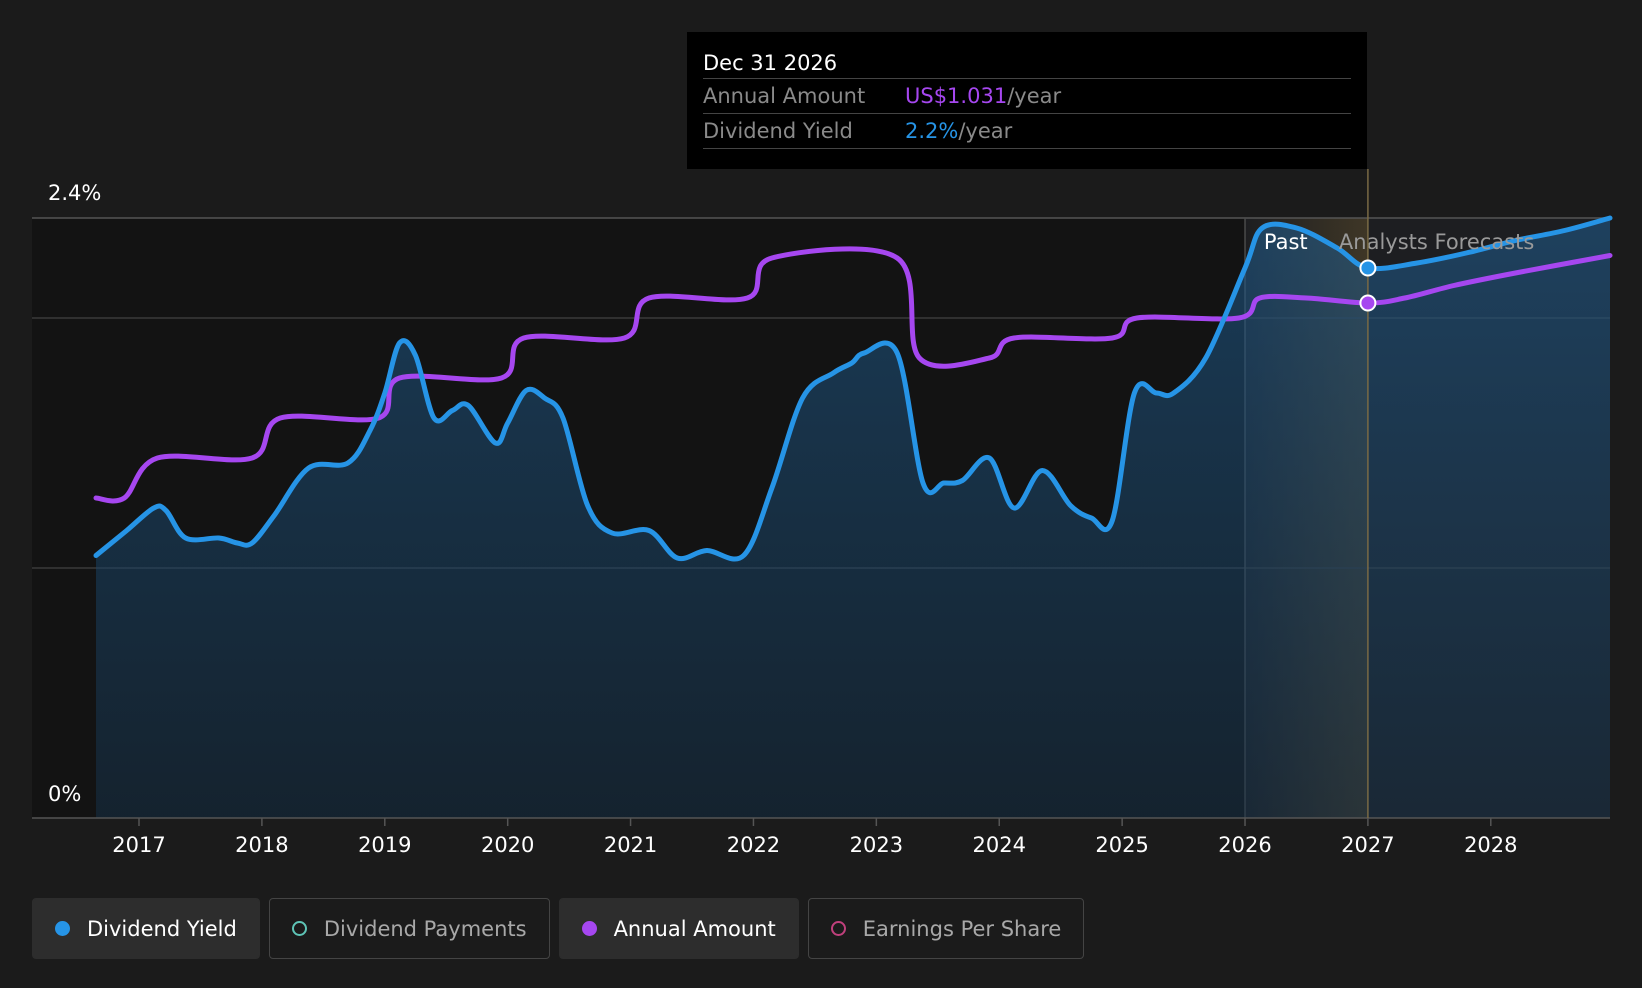  I want to click on legend-label: Dividend Yield, so click(162, 928).